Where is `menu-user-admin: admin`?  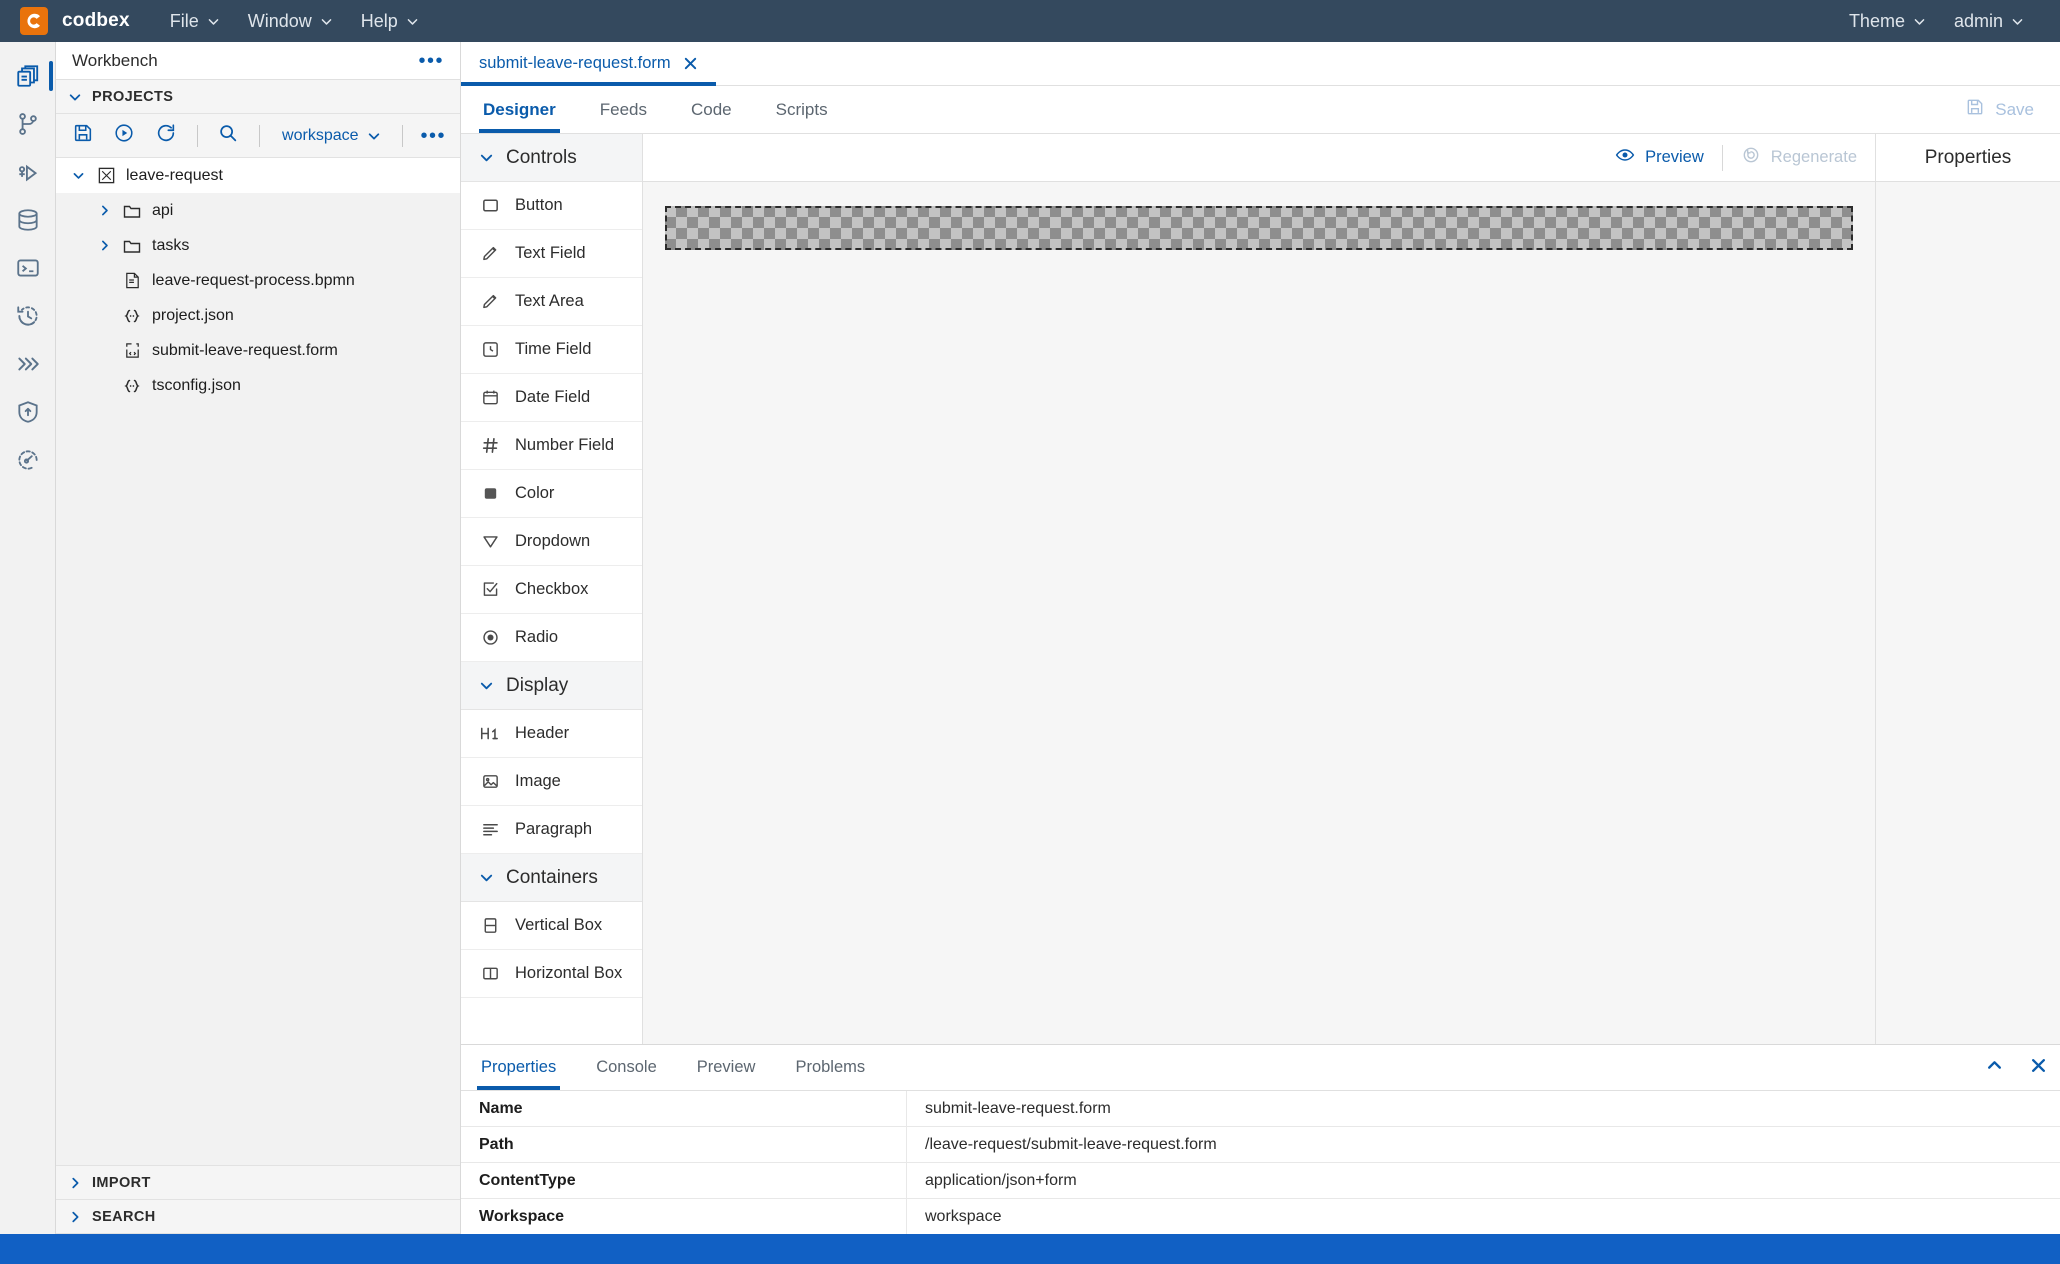 menu-user-admin: admin is located at coordinates (1989, 21).